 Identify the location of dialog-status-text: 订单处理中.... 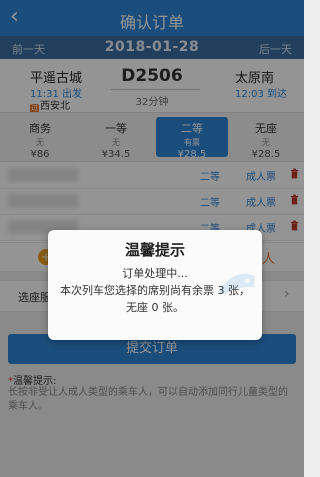
(155, 273).